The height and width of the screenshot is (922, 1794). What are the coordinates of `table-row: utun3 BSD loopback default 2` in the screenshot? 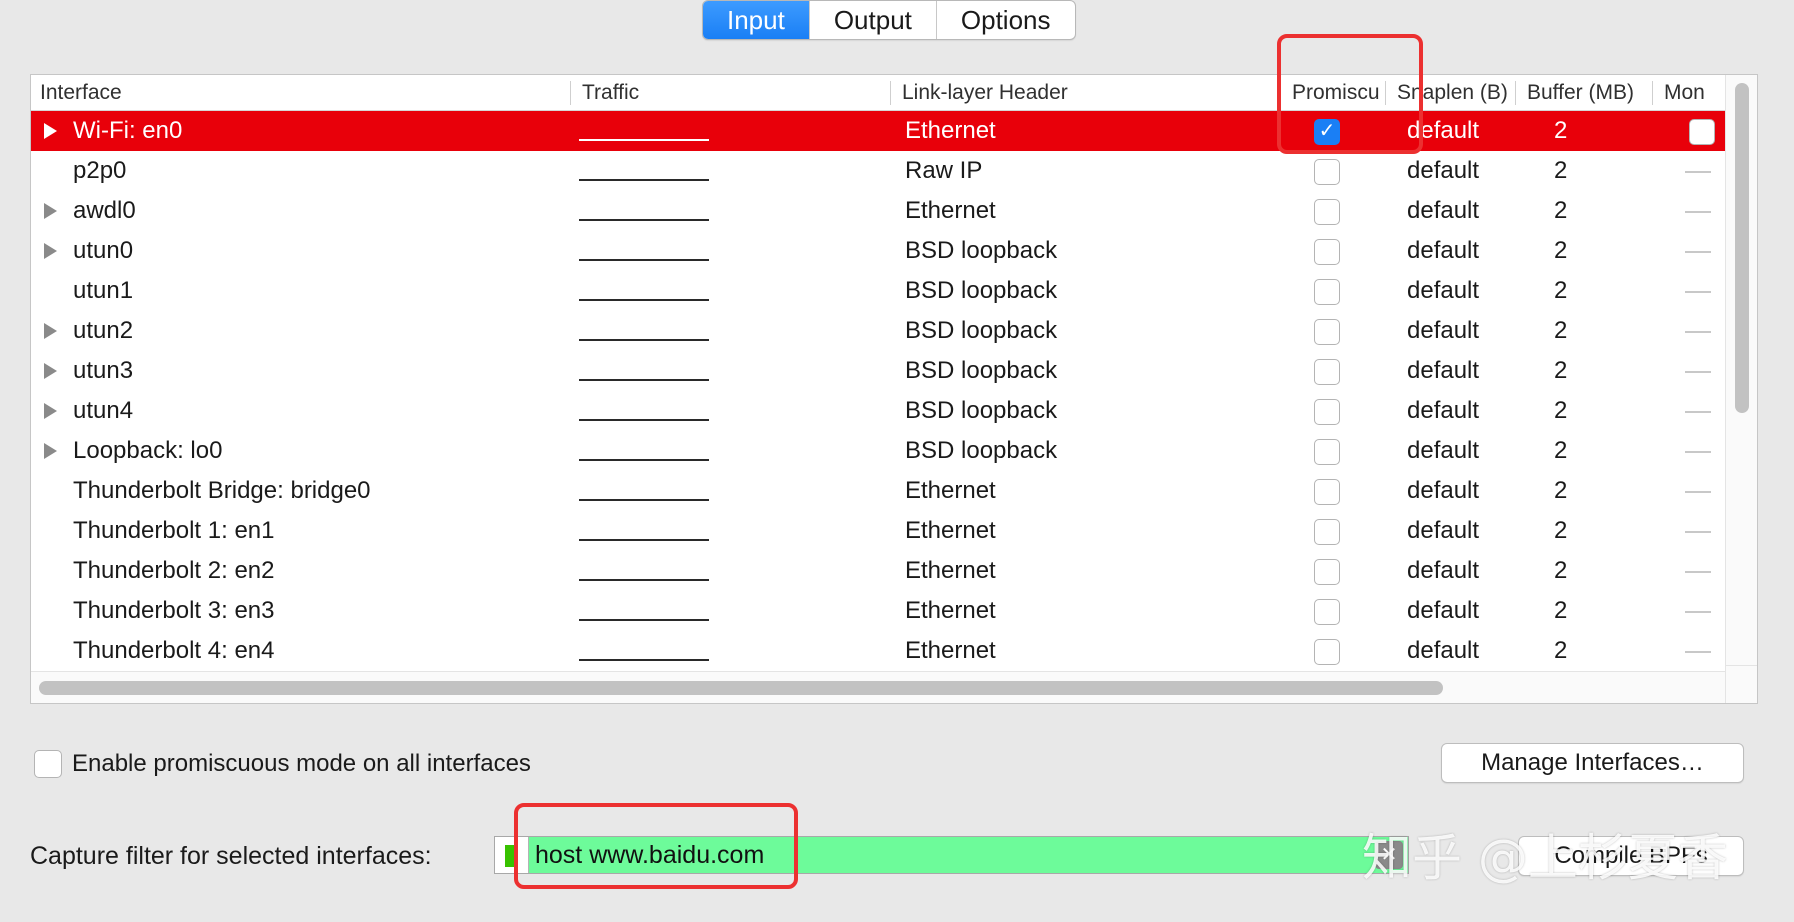 It's located at (878, 371).